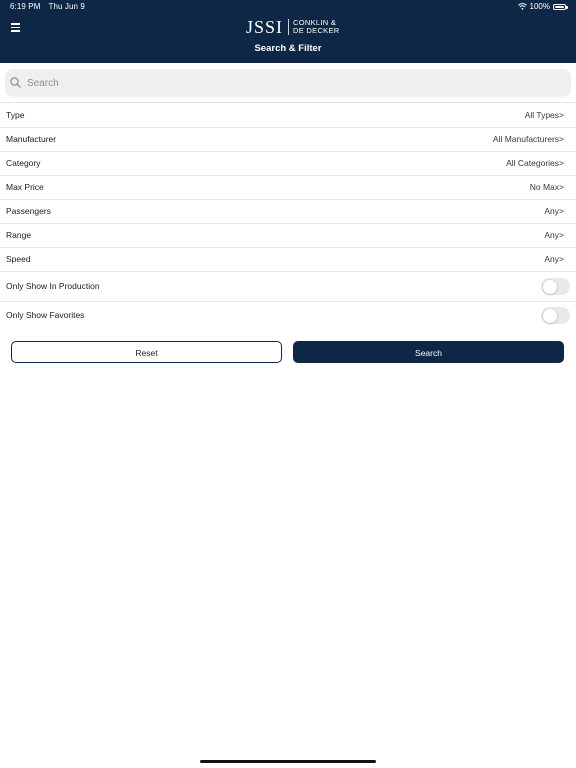 The width and height of the screenshot is (576, 768). Describe the element at coordinates (16, 27) in the screenshot. I see `hamburger-menu-icon` at that location.